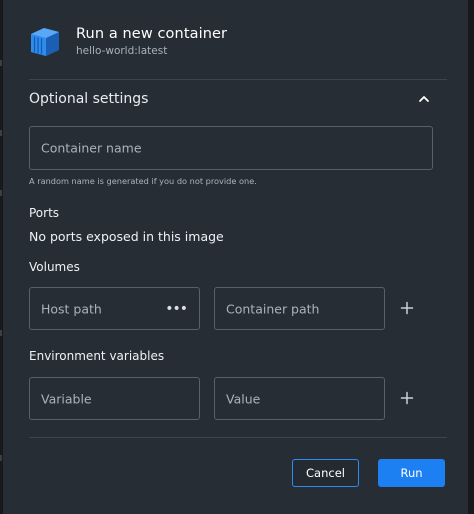  Describe the element at coordinates (273, 308) in the screenshot. I see `container-path-placeholder: Container path` at that location.